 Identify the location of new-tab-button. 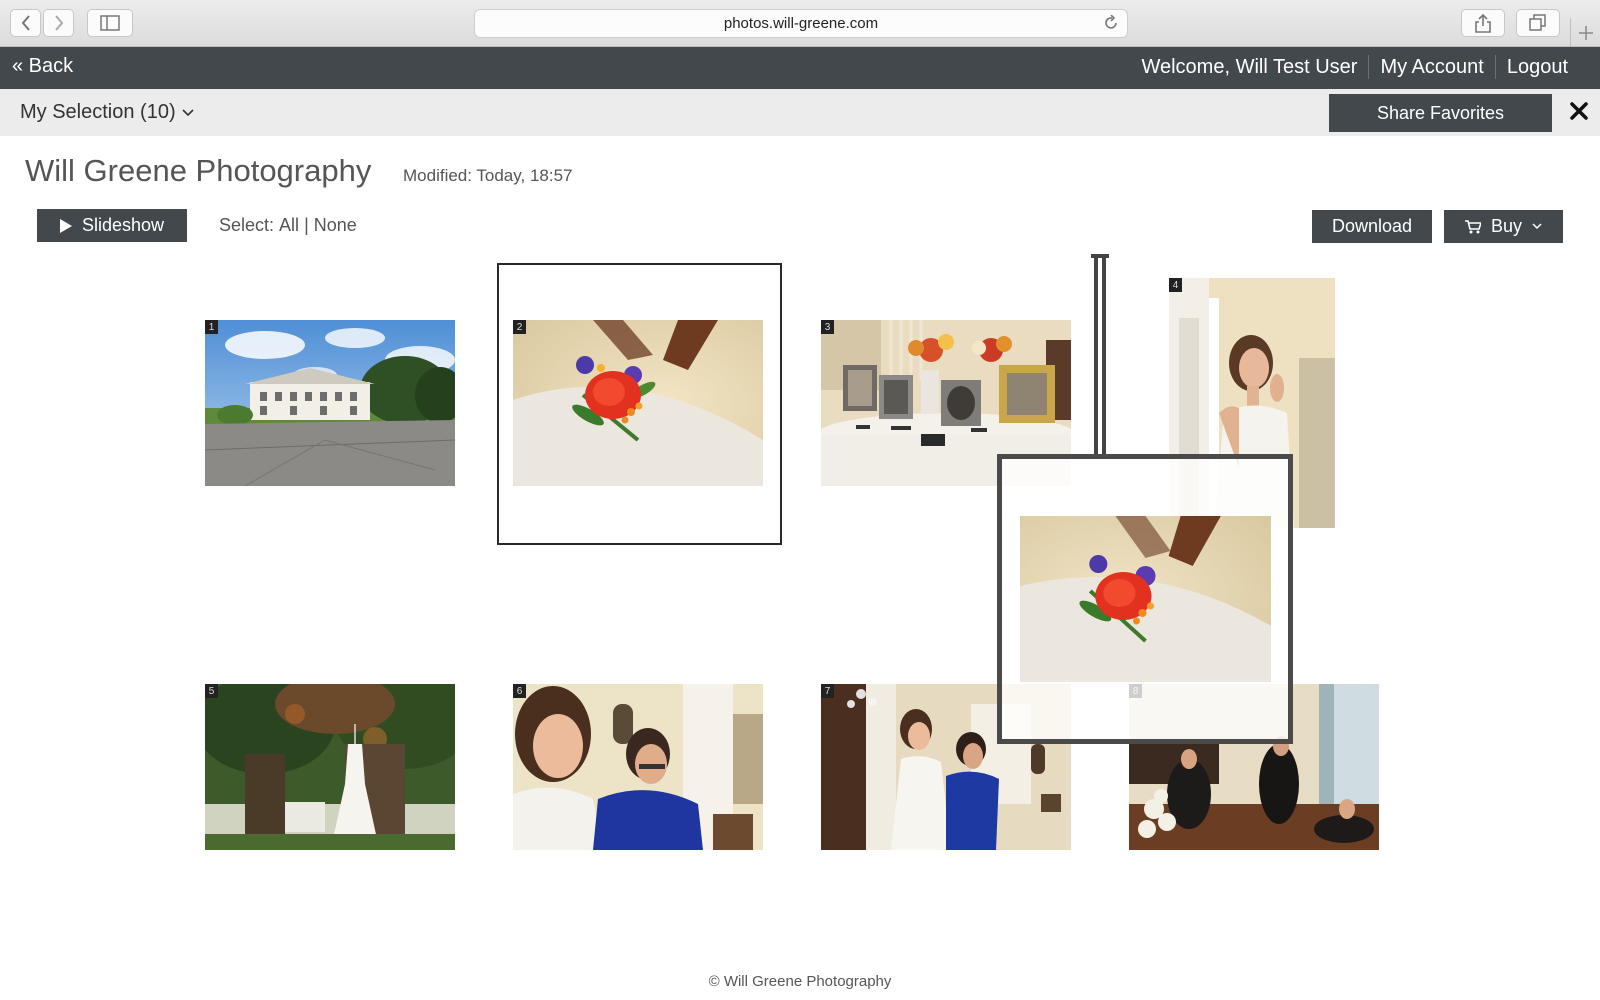
(1585, 32).